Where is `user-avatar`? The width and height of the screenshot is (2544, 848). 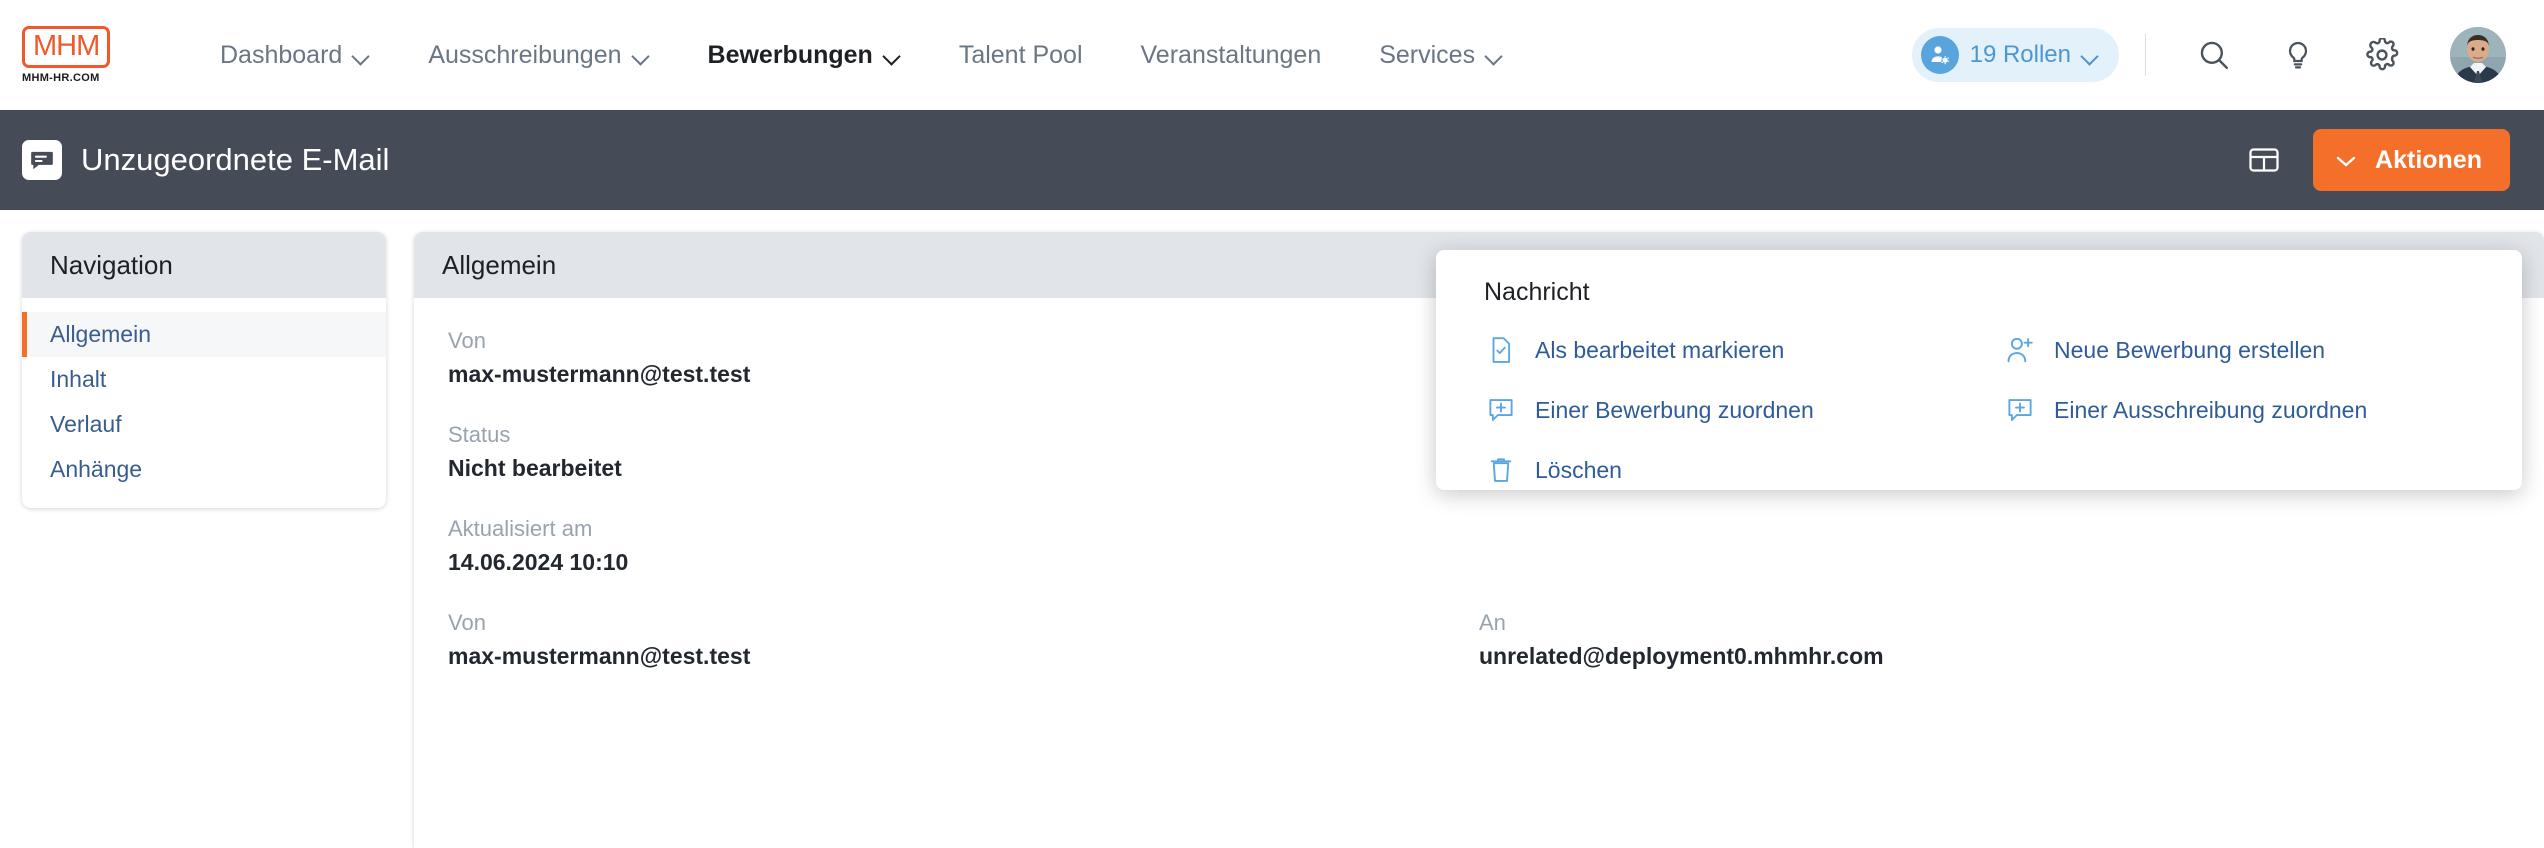
user-avatar is located at coordinates (2478, 55).